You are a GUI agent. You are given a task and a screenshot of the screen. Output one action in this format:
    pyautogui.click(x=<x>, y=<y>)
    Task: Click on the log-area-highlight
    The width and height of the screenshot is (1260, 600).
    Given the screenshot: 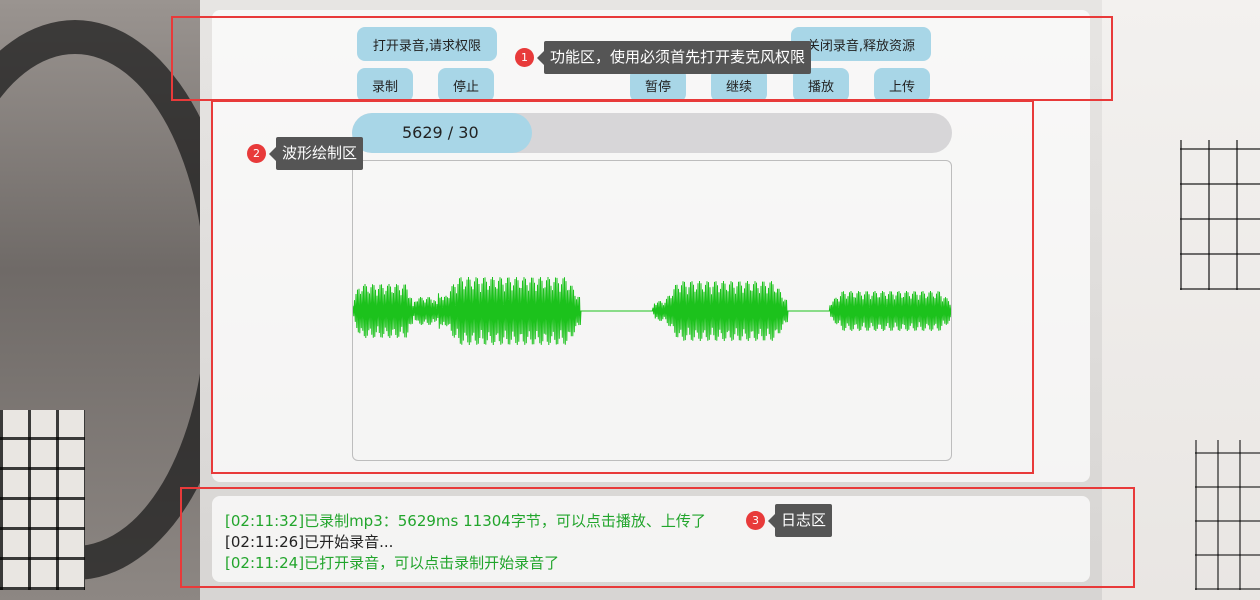 What is the action you would take?
    pyautogui.click(x=657, y=537)
    